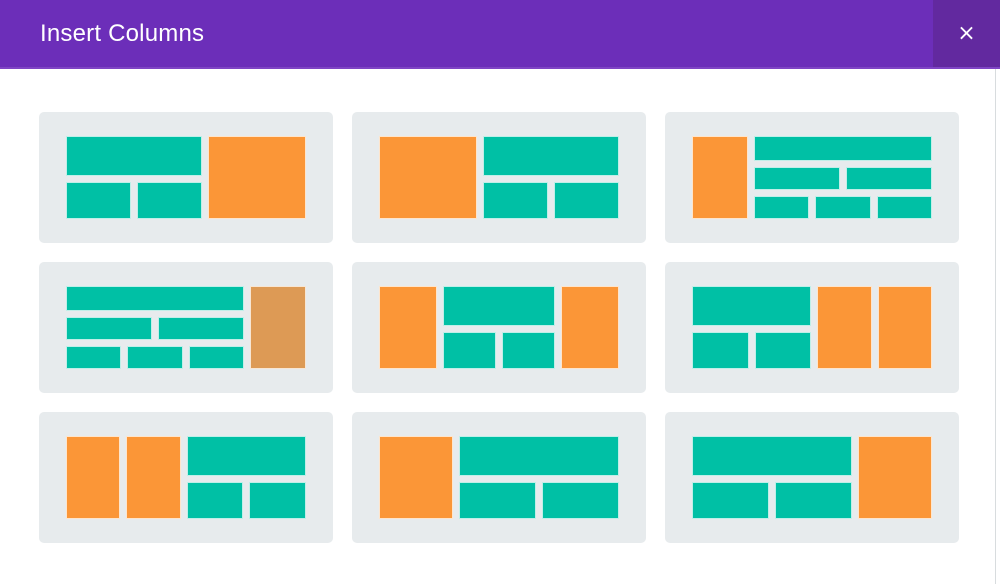 The height and width of the screenshot is (584, 1000). Describe the element at coordinates (500, 34) in the screenshot. I see `modal-header: Insert Columns ×` at that location.